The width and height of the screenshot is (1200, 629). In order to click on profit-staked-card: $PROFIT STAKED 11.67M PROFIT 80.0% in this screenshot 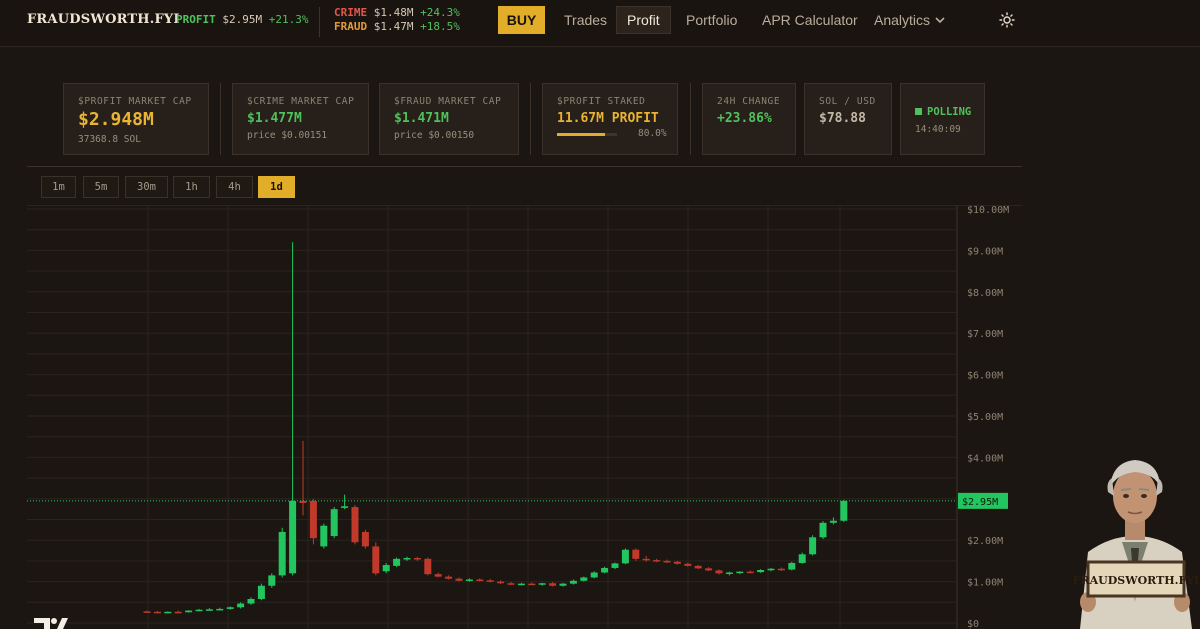, I will do `click(610, 119)`.